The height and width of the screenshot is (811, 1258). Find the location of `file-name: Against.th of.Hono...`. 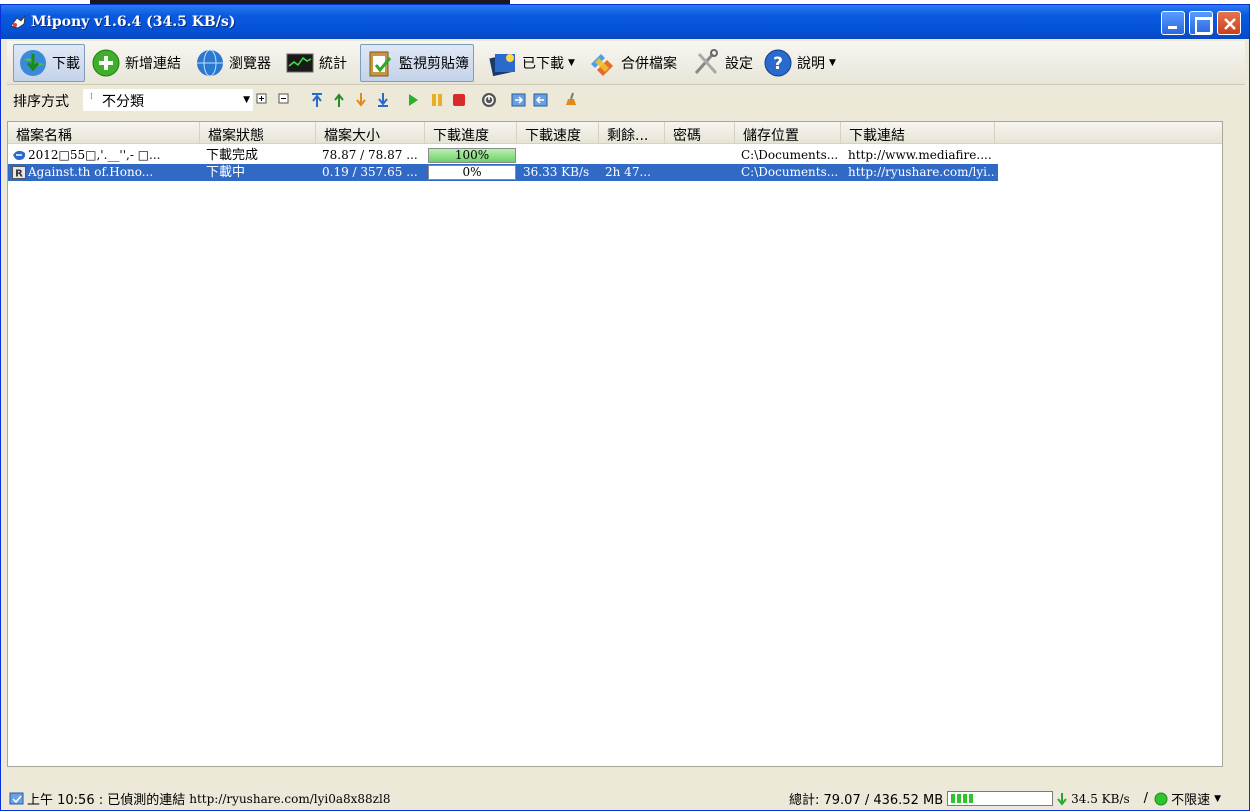

file-name: Against.th of.Hono... is located at coordinates (91, 172).